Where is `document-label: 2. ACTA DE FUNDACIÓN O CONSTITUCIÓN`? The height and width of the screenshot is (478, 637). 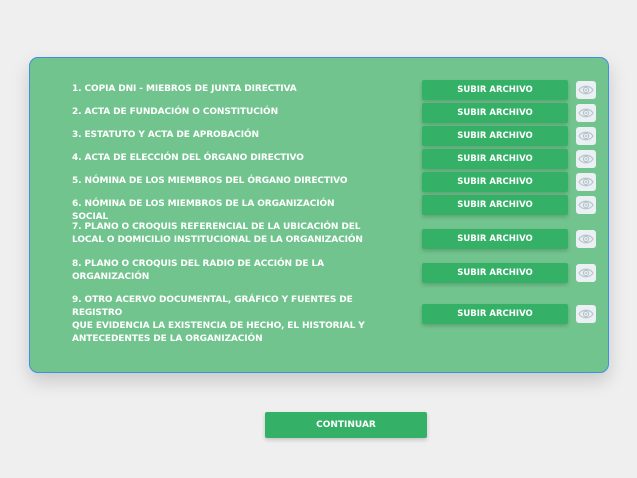 document-label: 2. ACTA DE FUNDACIÓN O CONSTITUCIÓN is located at coordinates (175, 112).